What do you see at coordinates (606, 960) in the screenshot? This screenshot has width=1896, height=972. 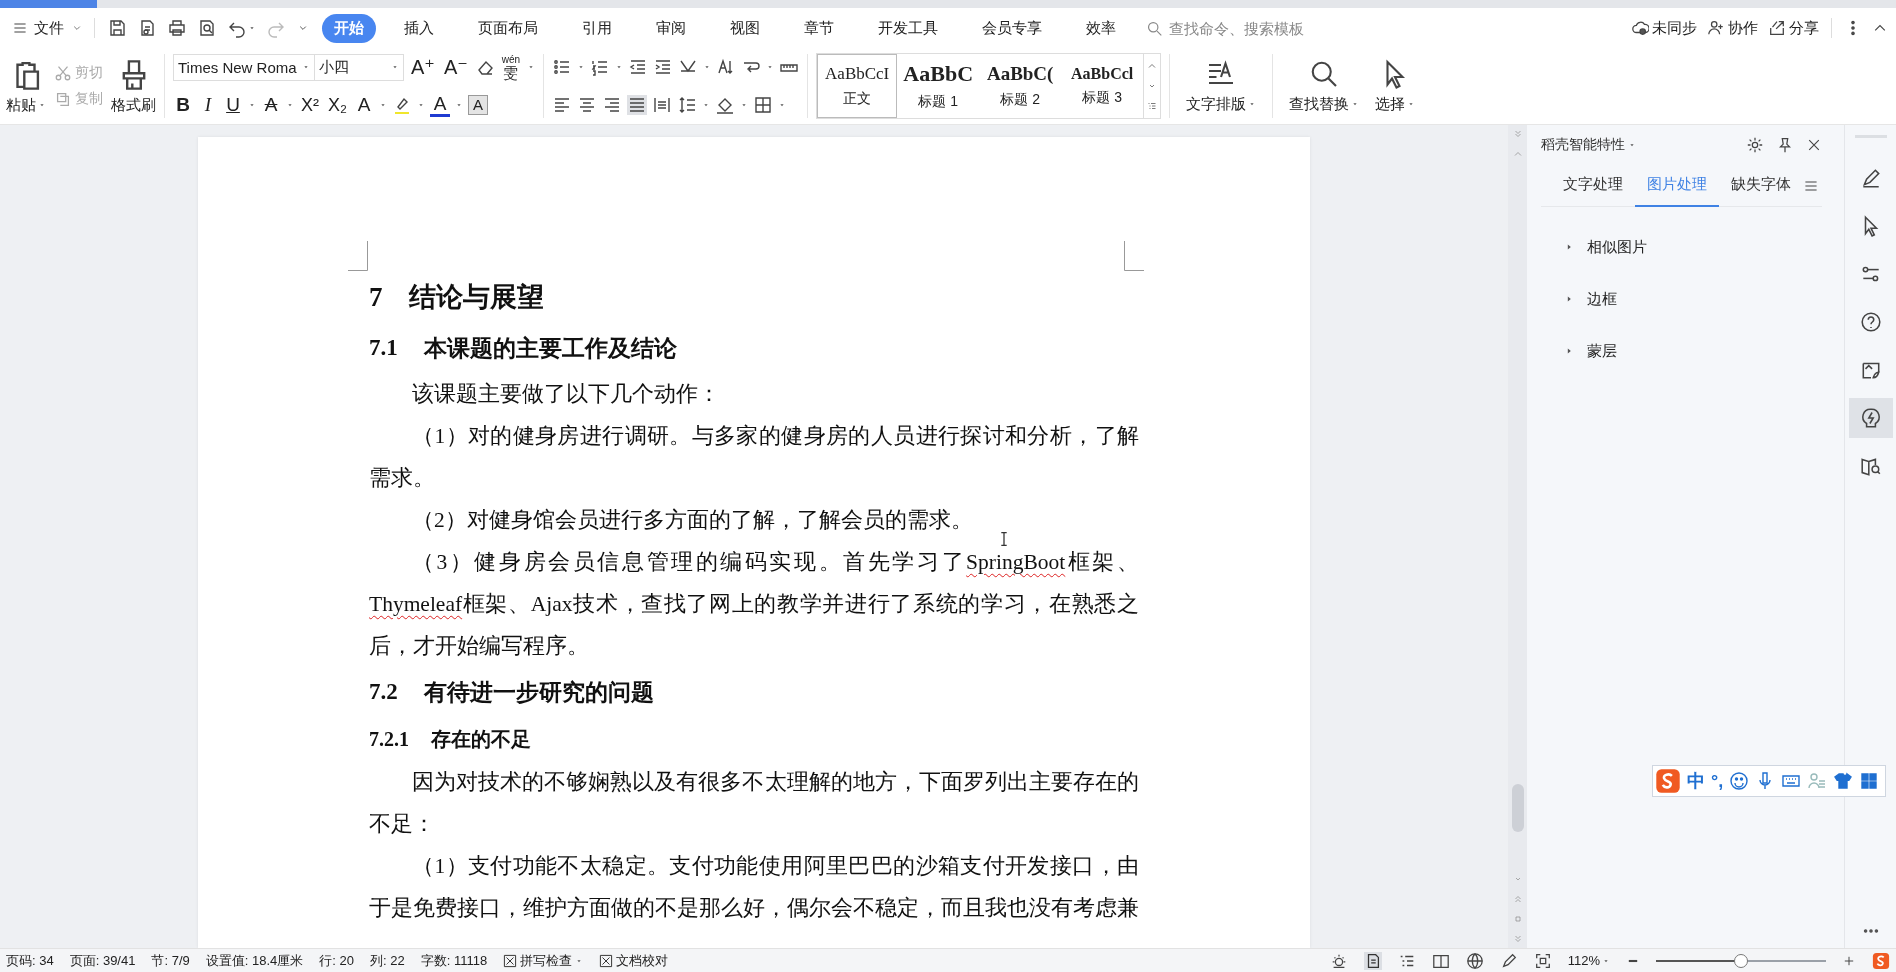 I see `checkbox-icon` at bounding box center [606, 960].